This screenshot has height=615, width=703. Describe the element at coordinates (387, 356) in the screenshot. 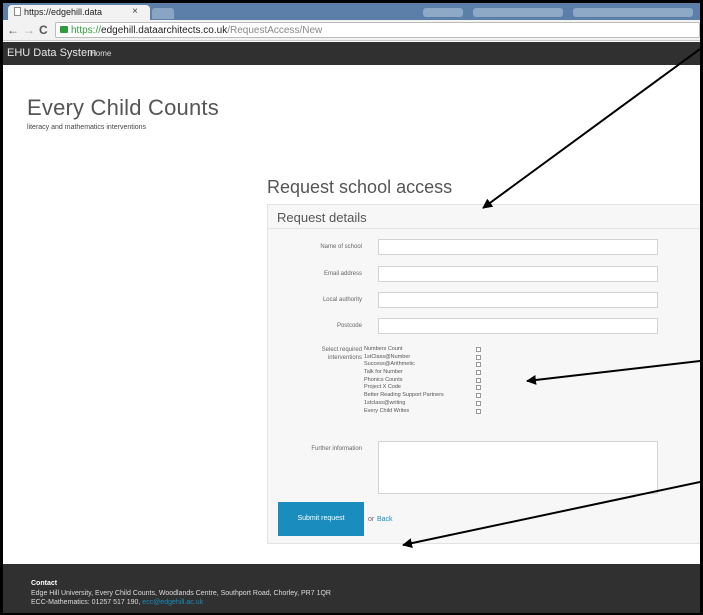

I see `intervention-label: 1stClass@Number` at that location.